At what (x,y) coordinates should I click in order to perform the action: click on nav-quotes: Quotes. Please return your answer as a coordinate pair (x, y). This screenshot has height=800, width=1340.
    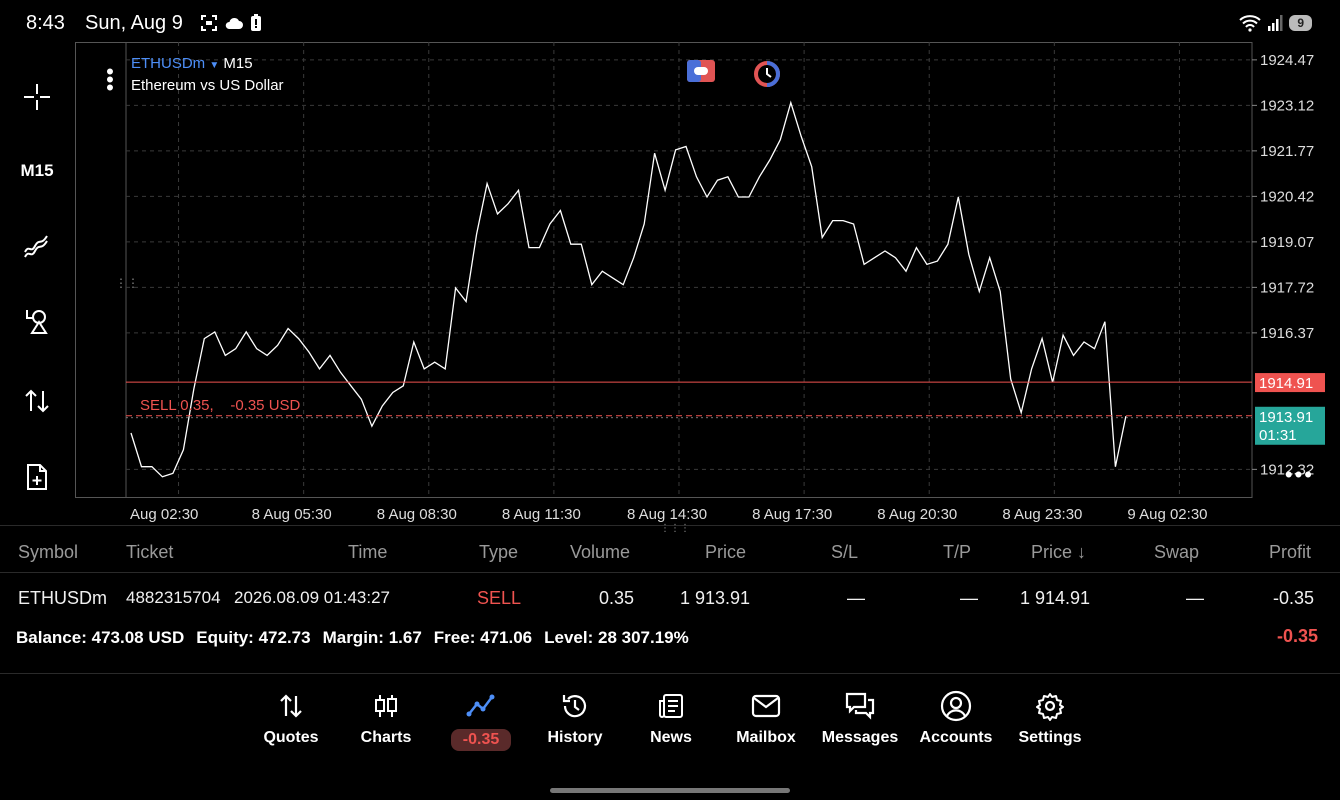
    Looking at the image, I should click on (291, 718).